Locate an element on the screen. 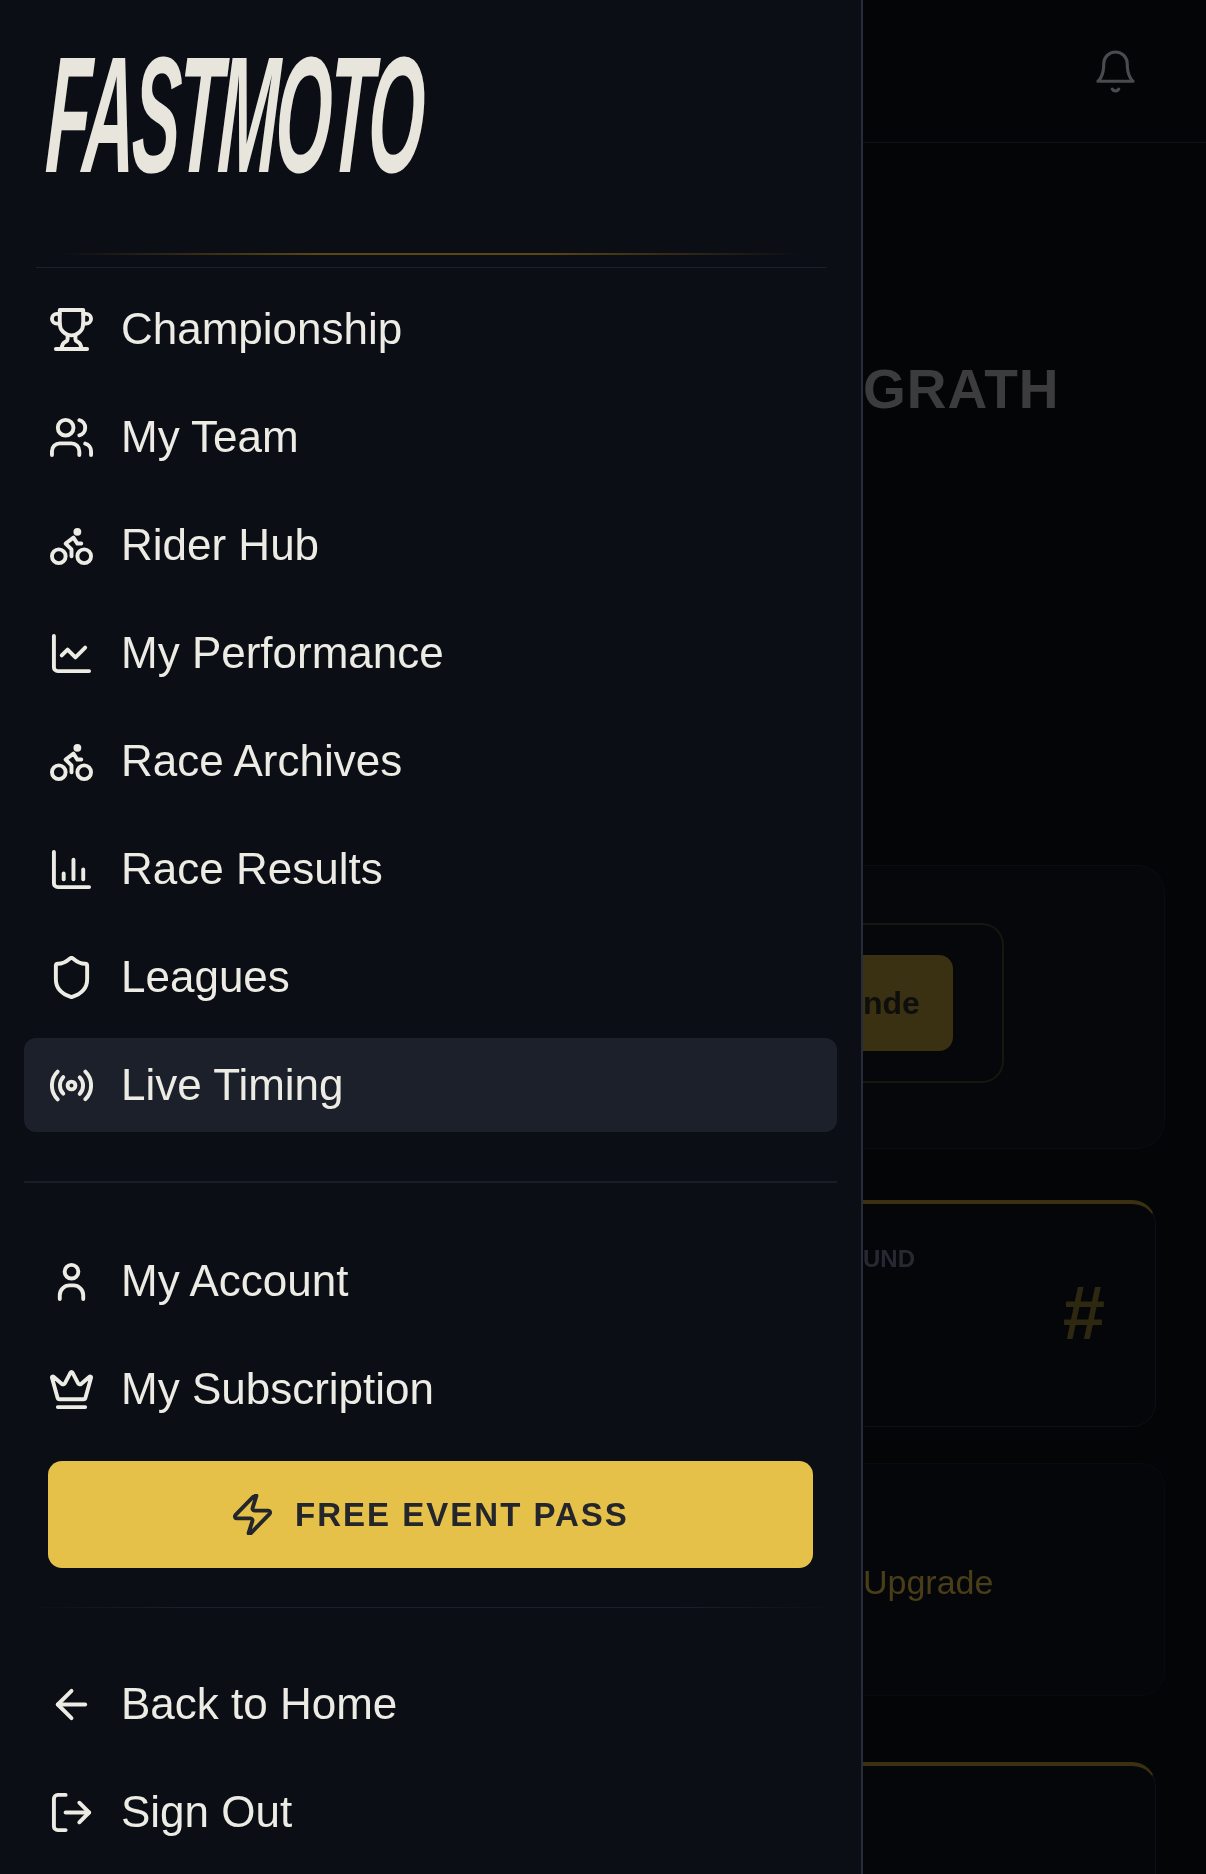 The height and width of the screenshot is (1874, 1206). menu-item: Race Archives is located at coordinates (430, 761).